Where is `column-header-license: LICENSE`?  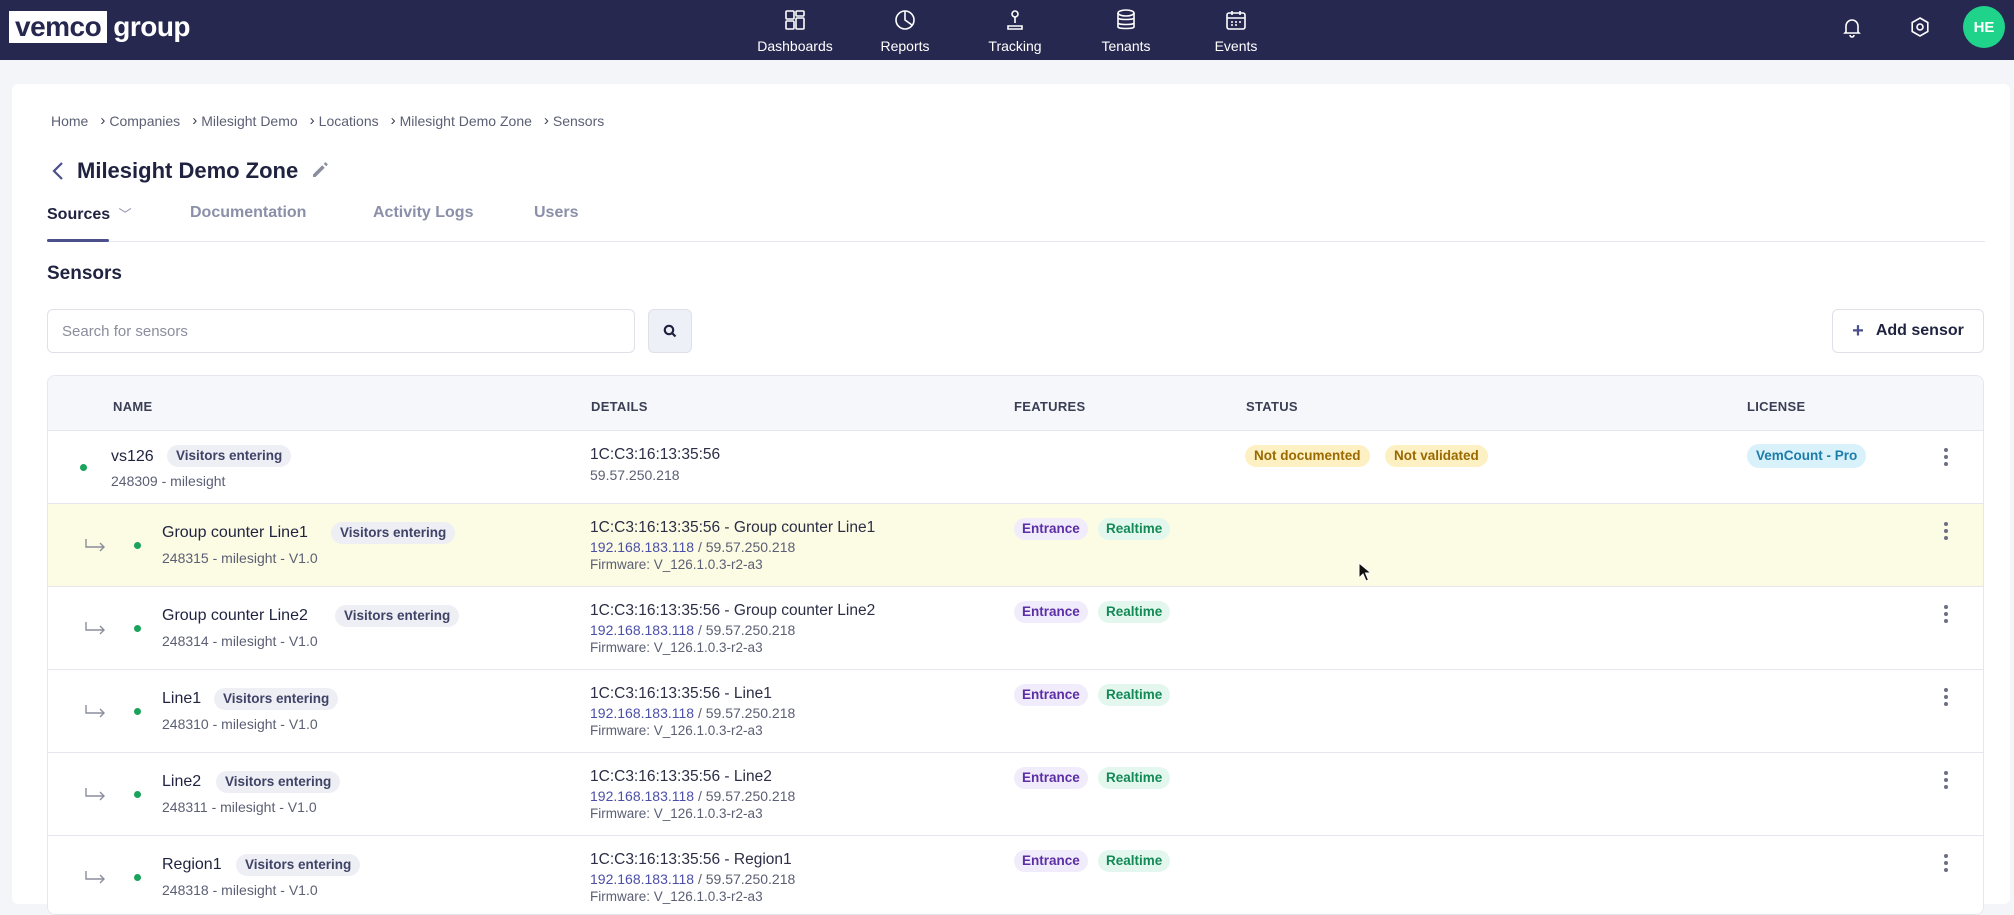 column-header-license: LICENSE is located at coordinates (1776, 406).